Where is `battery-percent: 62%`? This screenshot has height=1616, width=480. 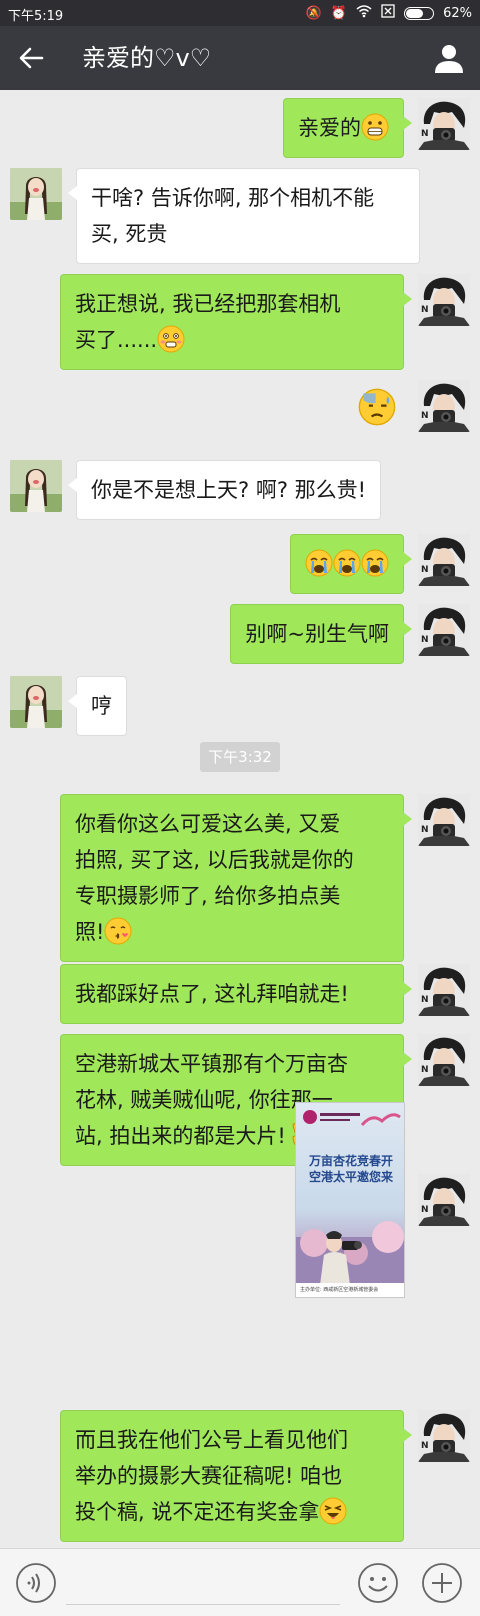
battery-percent: 62% is located at coordinates (457, 13).